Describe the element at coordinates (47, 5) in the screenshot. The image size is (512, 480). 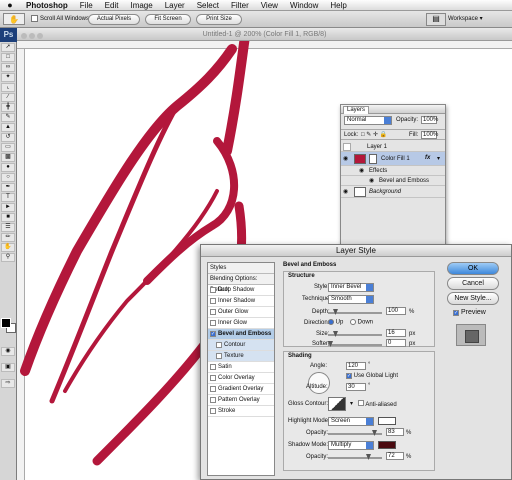
I see `menu-app: Photoshop` at that location.